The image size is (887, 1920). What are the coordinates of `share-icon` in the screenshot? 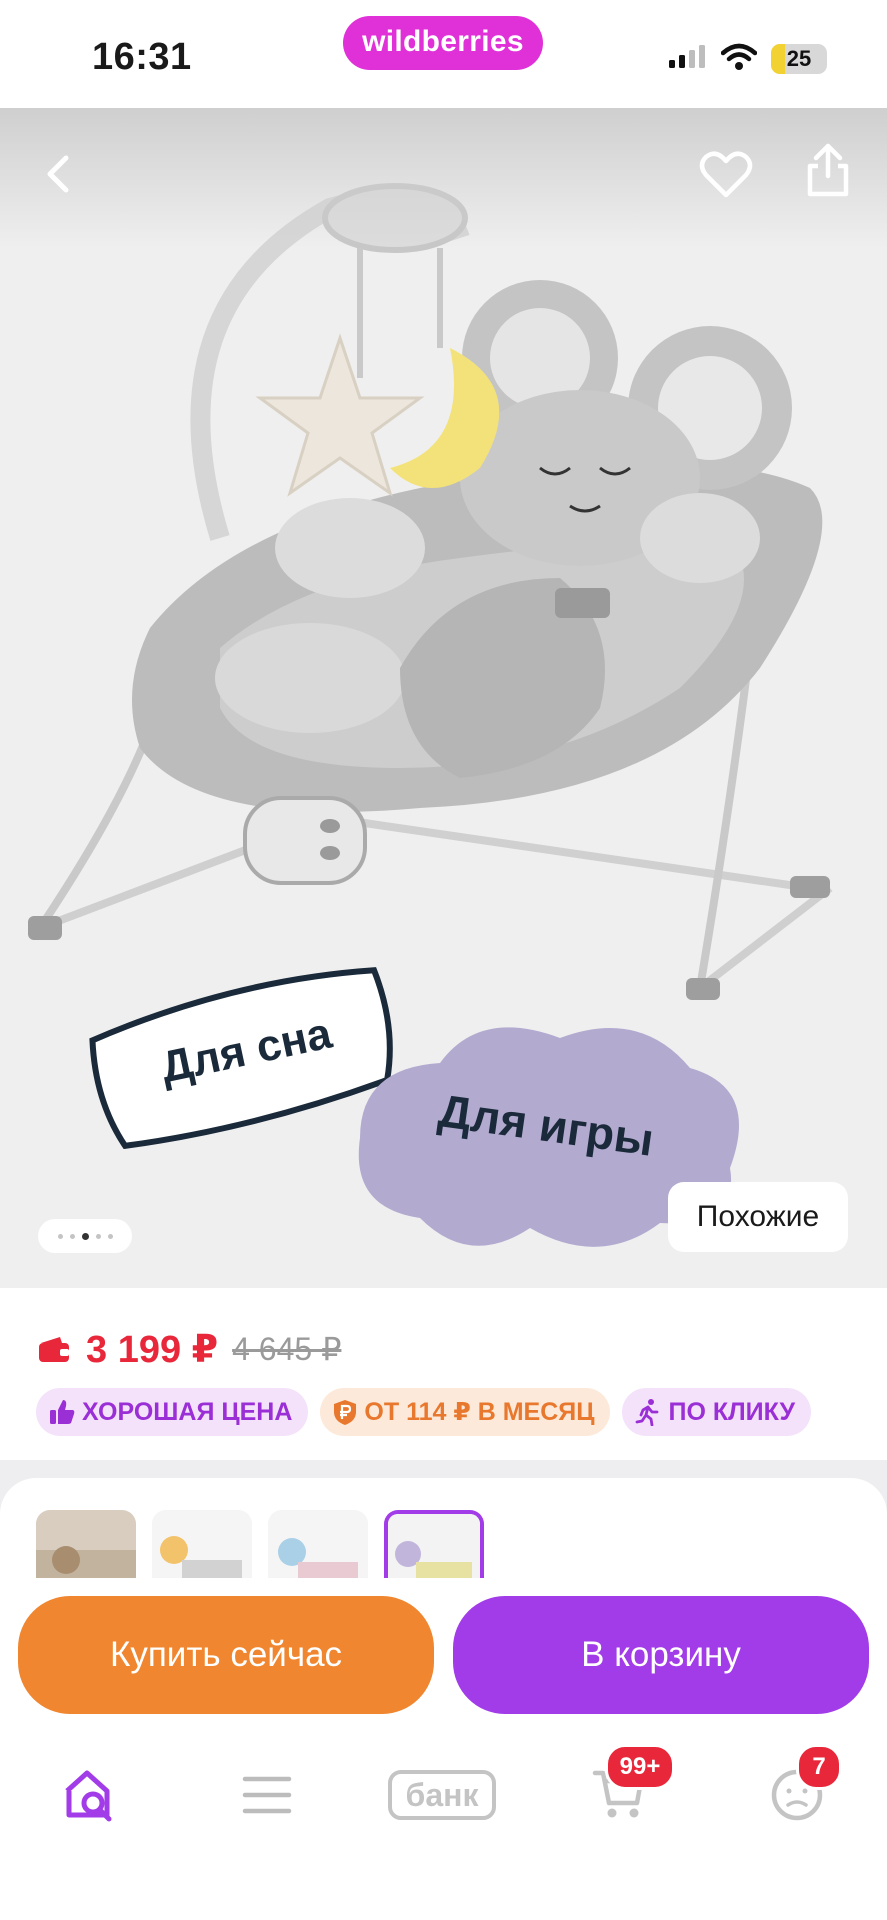 It's located at (828, 170).